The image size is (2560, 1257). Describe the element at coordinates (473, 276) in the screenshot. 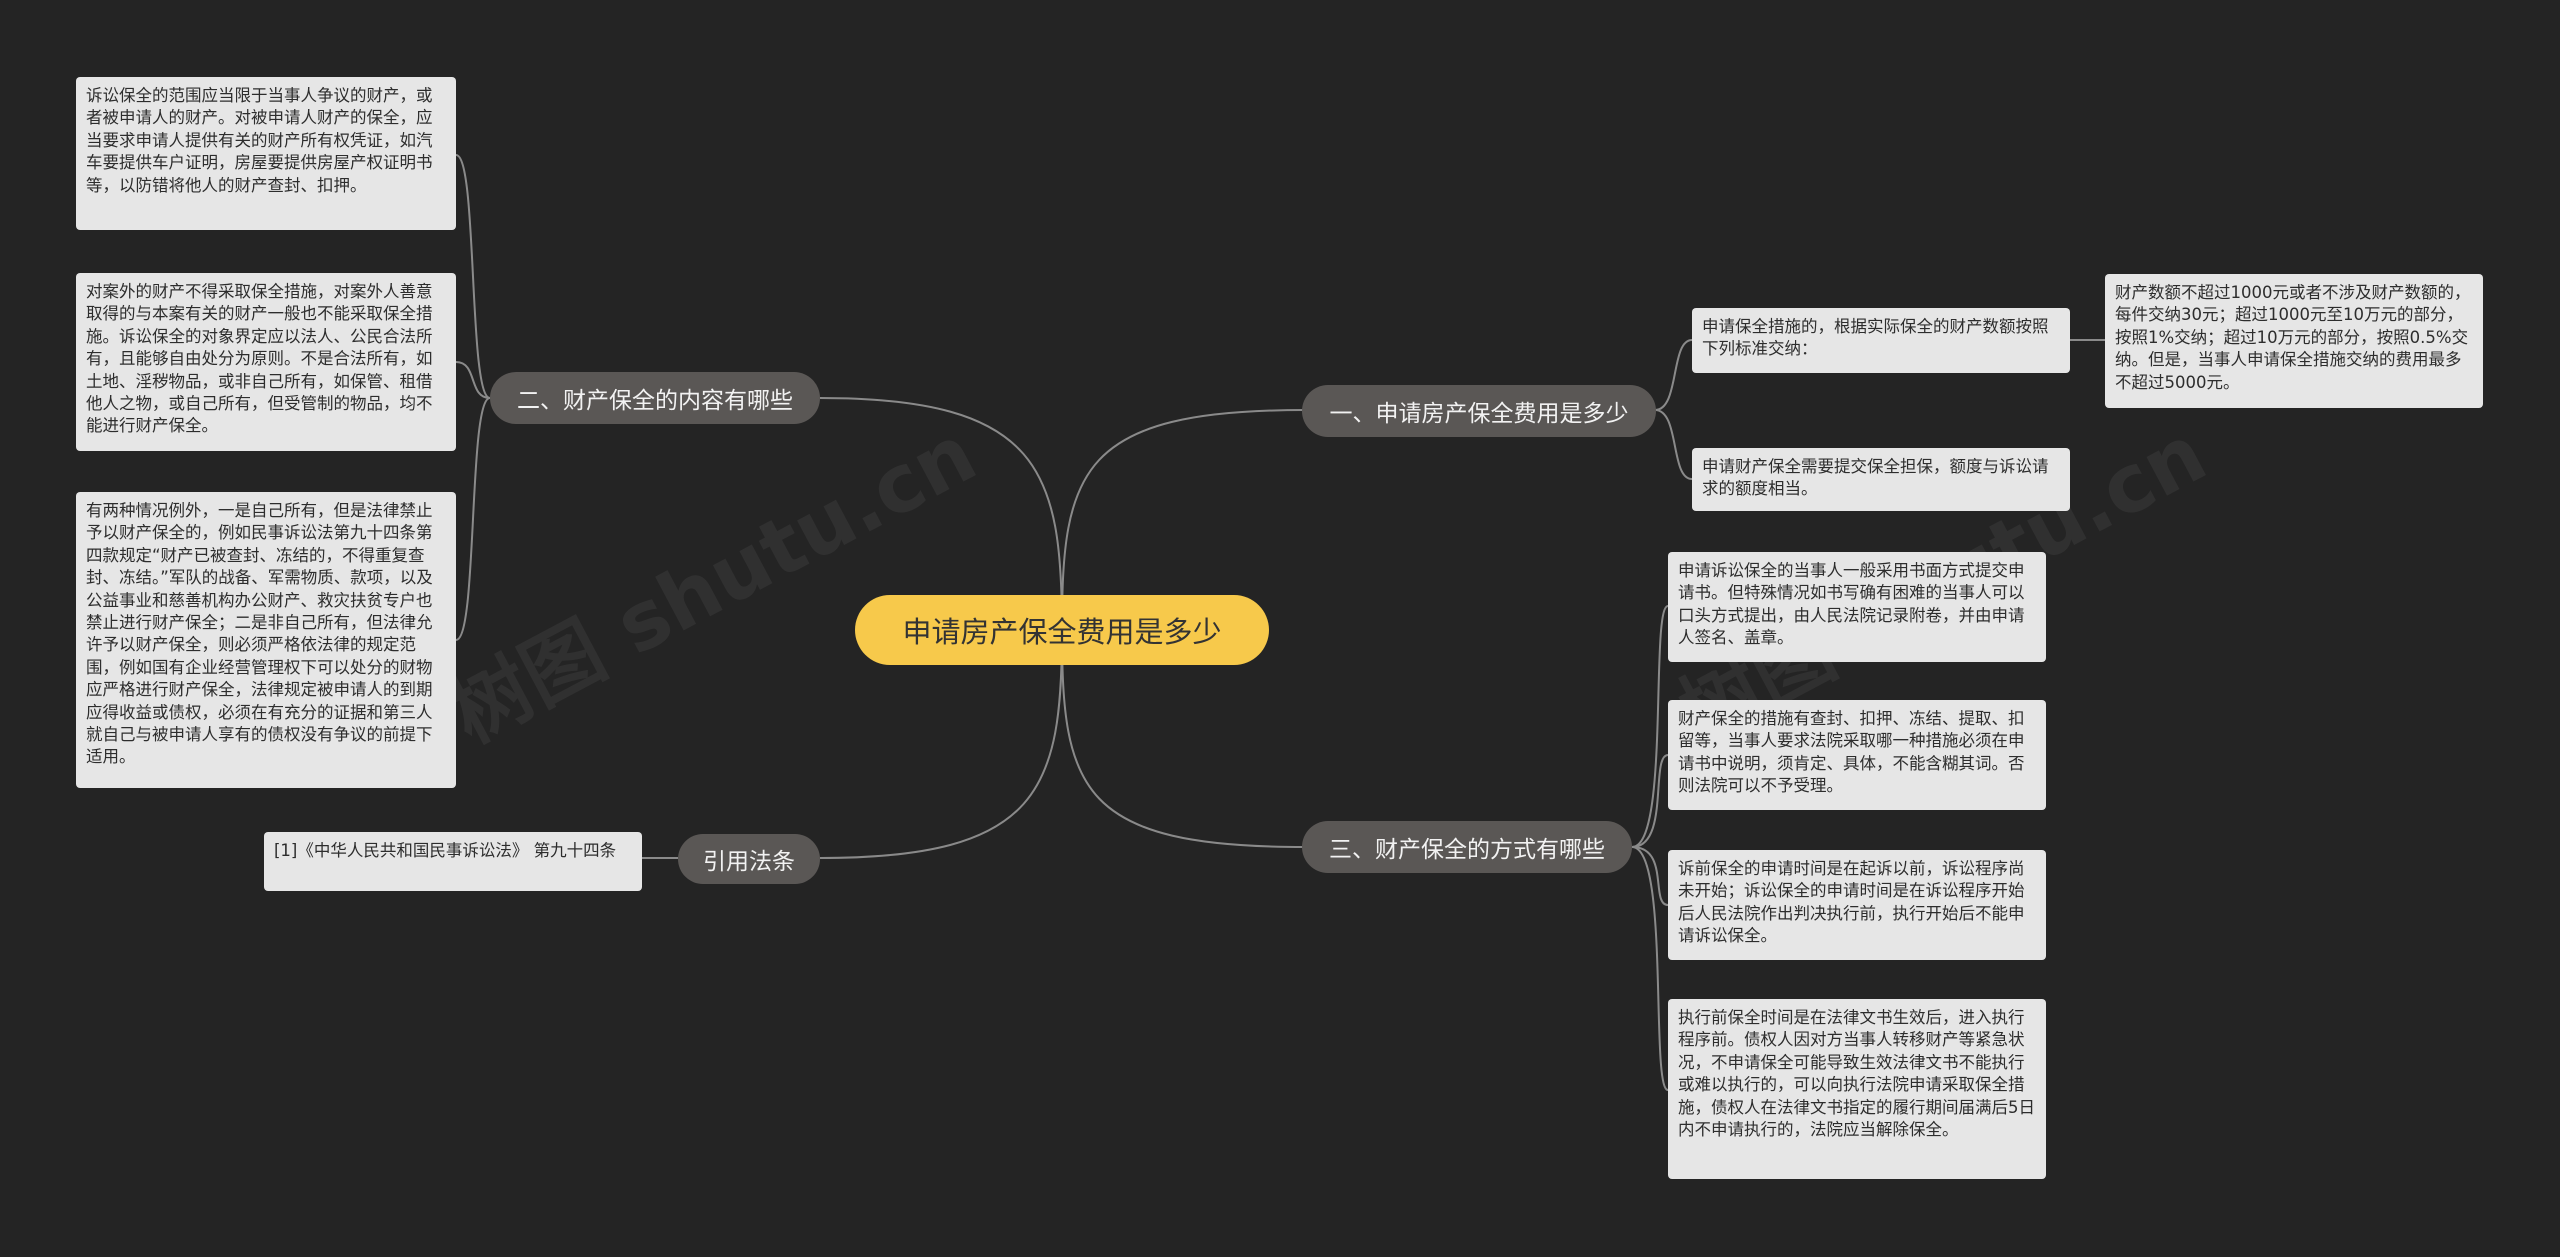

I see `link-b2-leaf1` at that location.